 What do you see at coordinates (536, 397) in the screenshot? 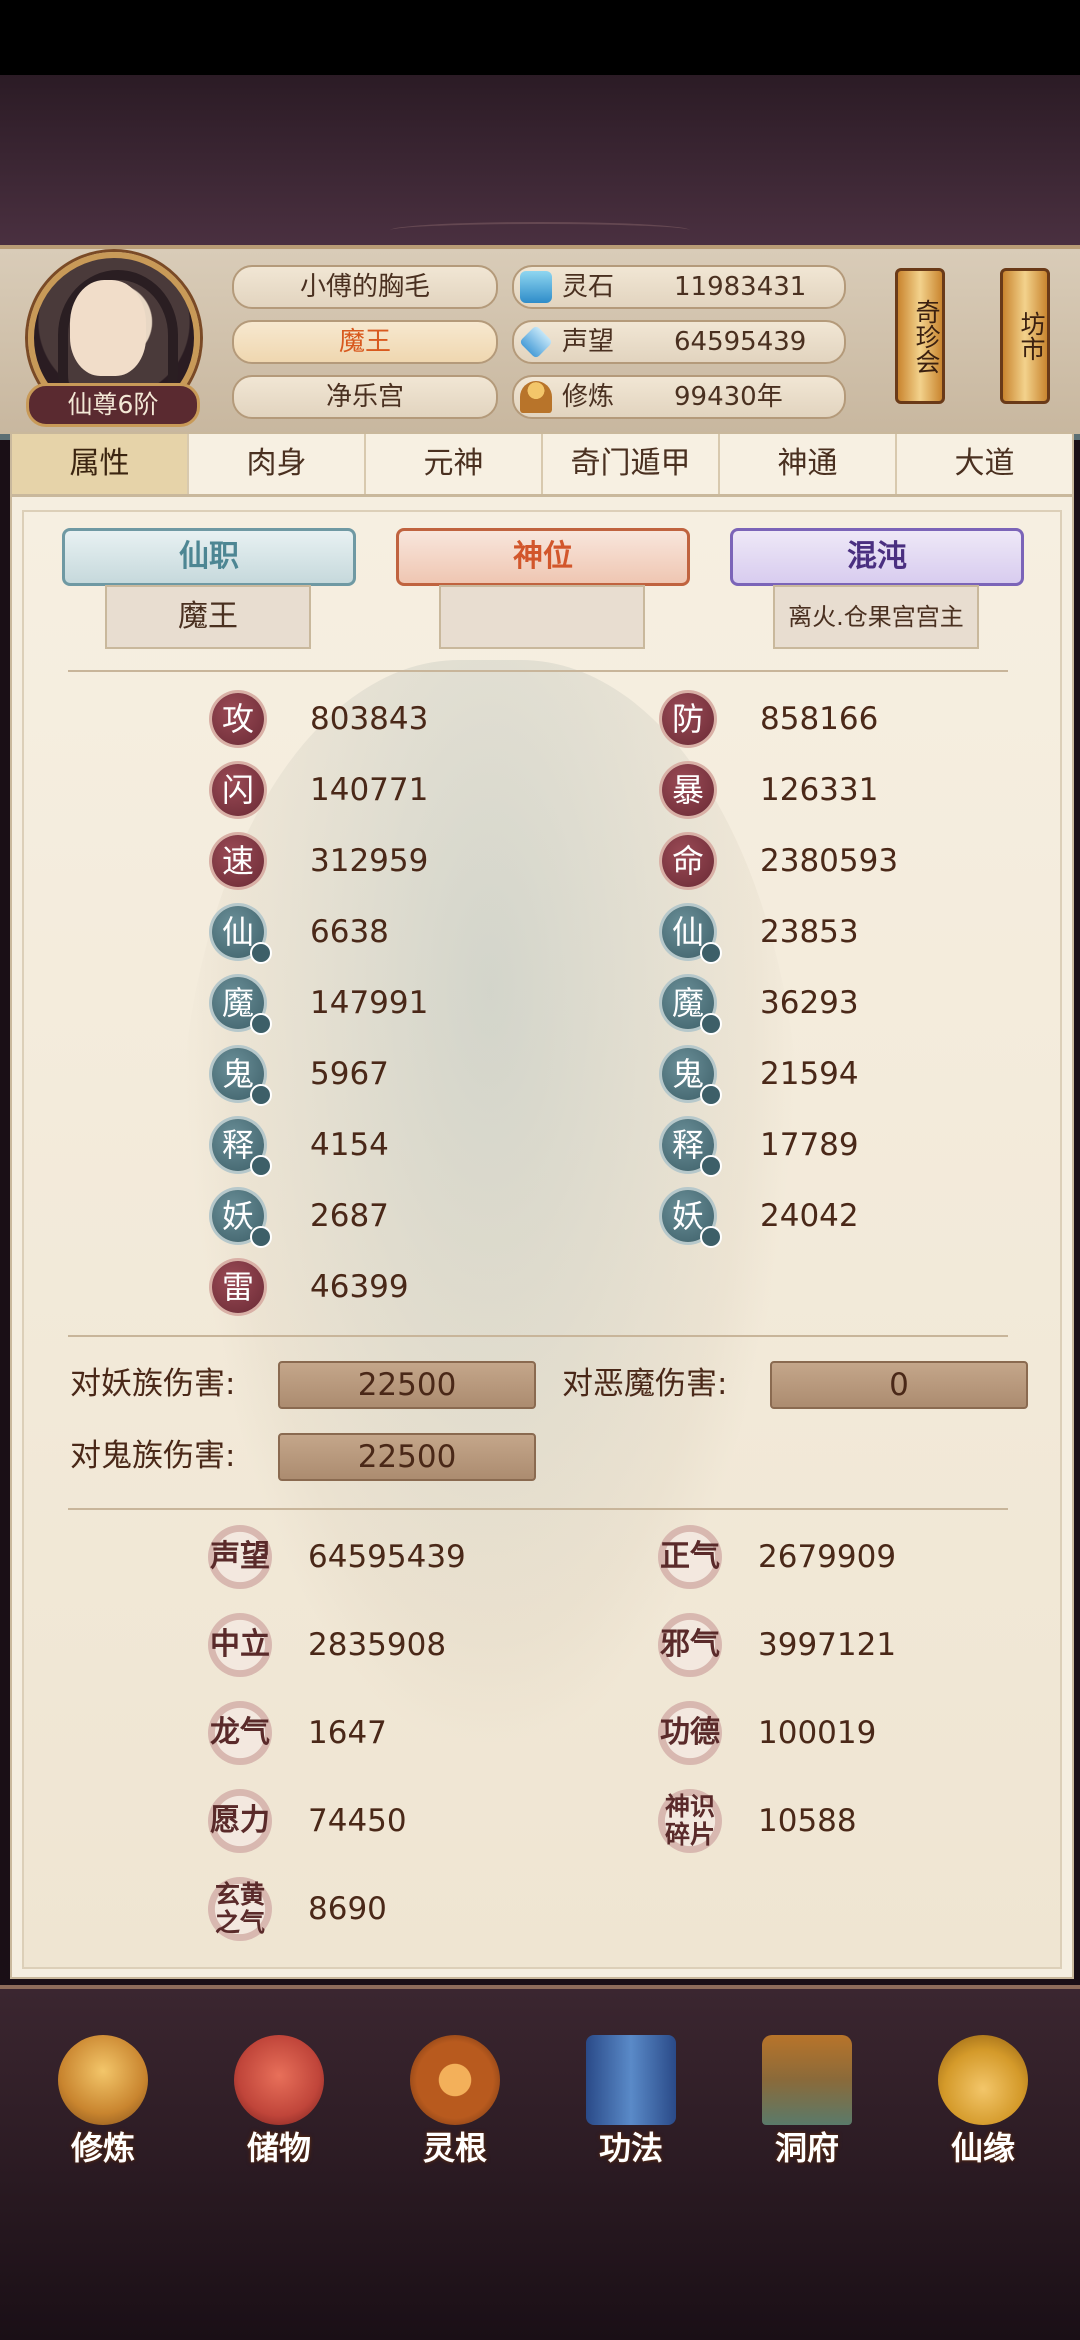
I see `meditation-icon` at bounding box center [536, 397].